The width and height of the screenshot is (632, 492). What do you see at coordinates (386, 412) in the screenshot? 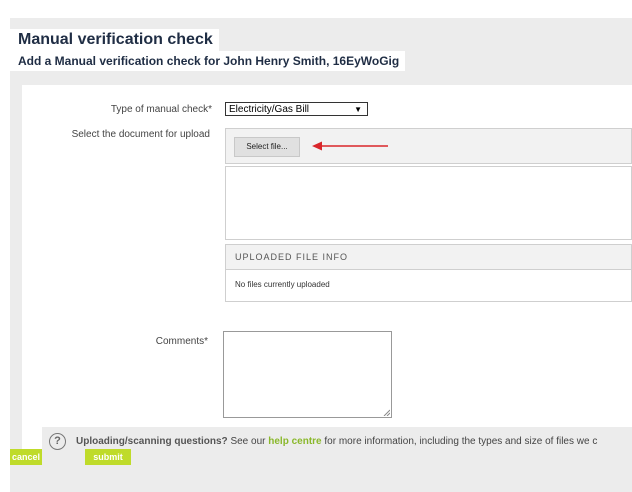
I see `resize-grip-icon` at bounding box center [386, 412].